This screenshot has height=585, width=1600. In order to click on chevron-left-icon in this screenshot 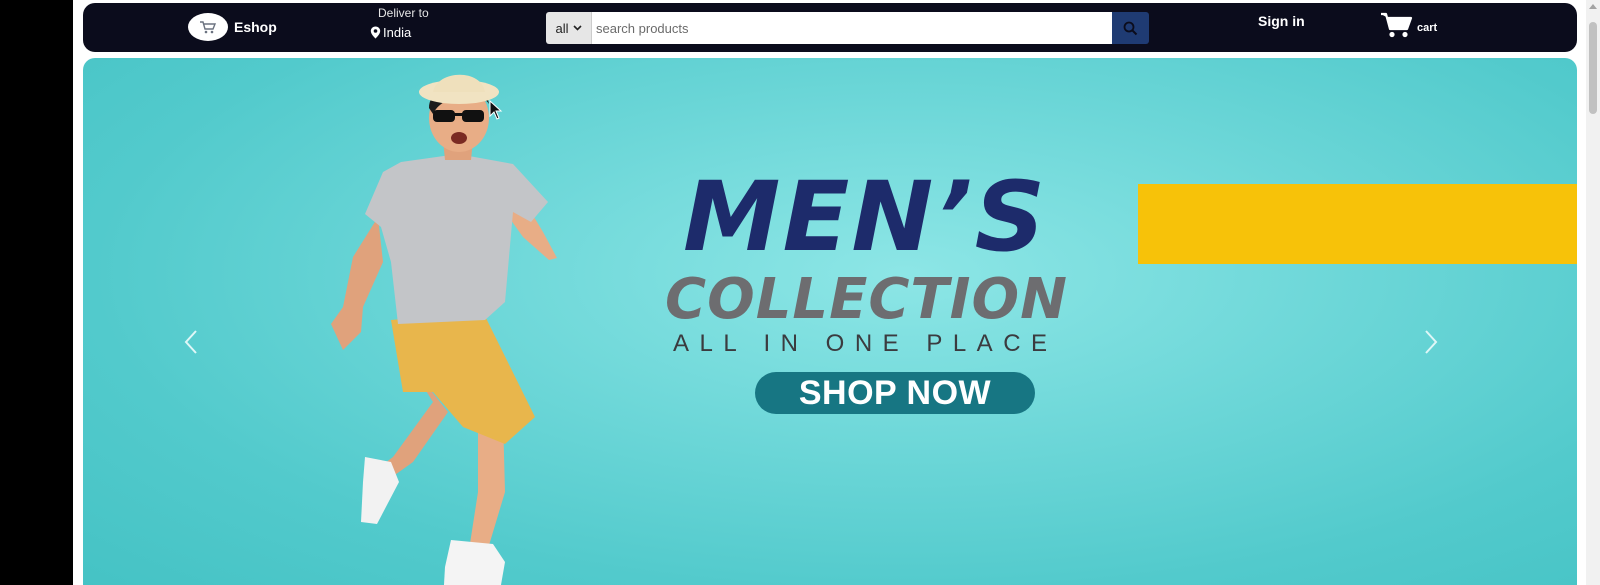, I will do `click(190, 342)`.